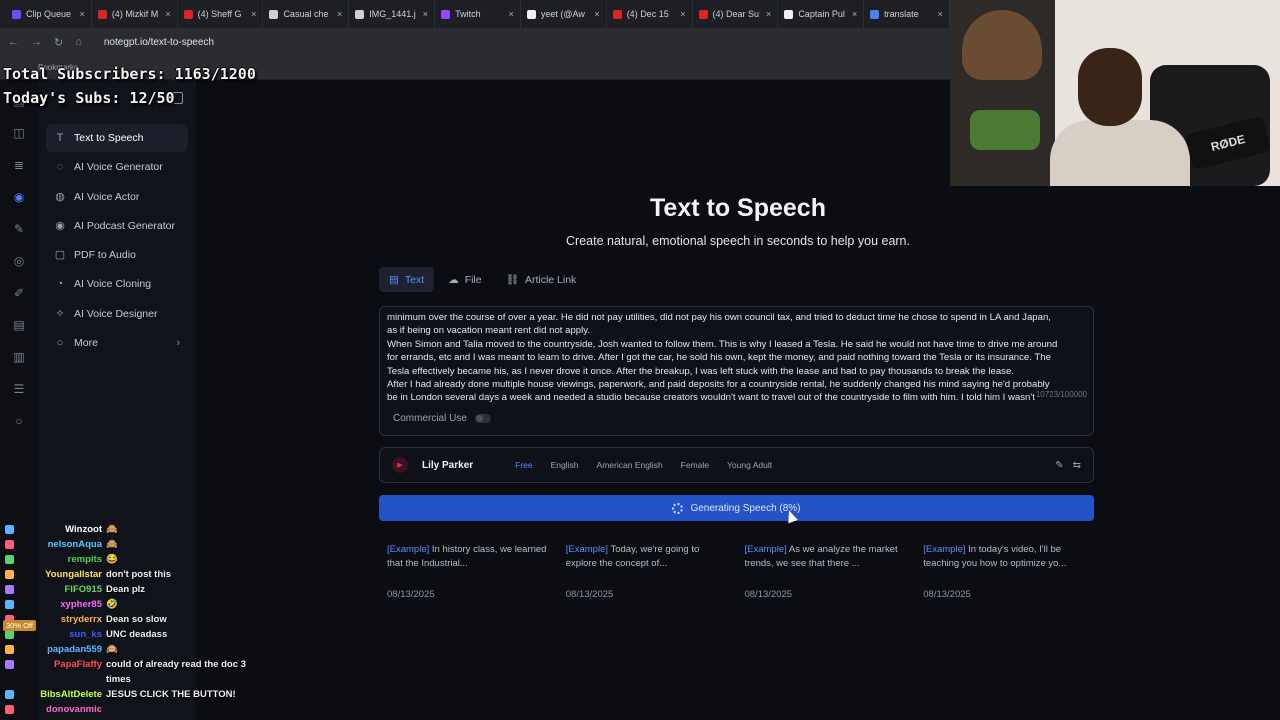 This screenshot has width=1280, height=720. I want to click on tab-article-link: ⛓ Article Link, so click(541, 279).